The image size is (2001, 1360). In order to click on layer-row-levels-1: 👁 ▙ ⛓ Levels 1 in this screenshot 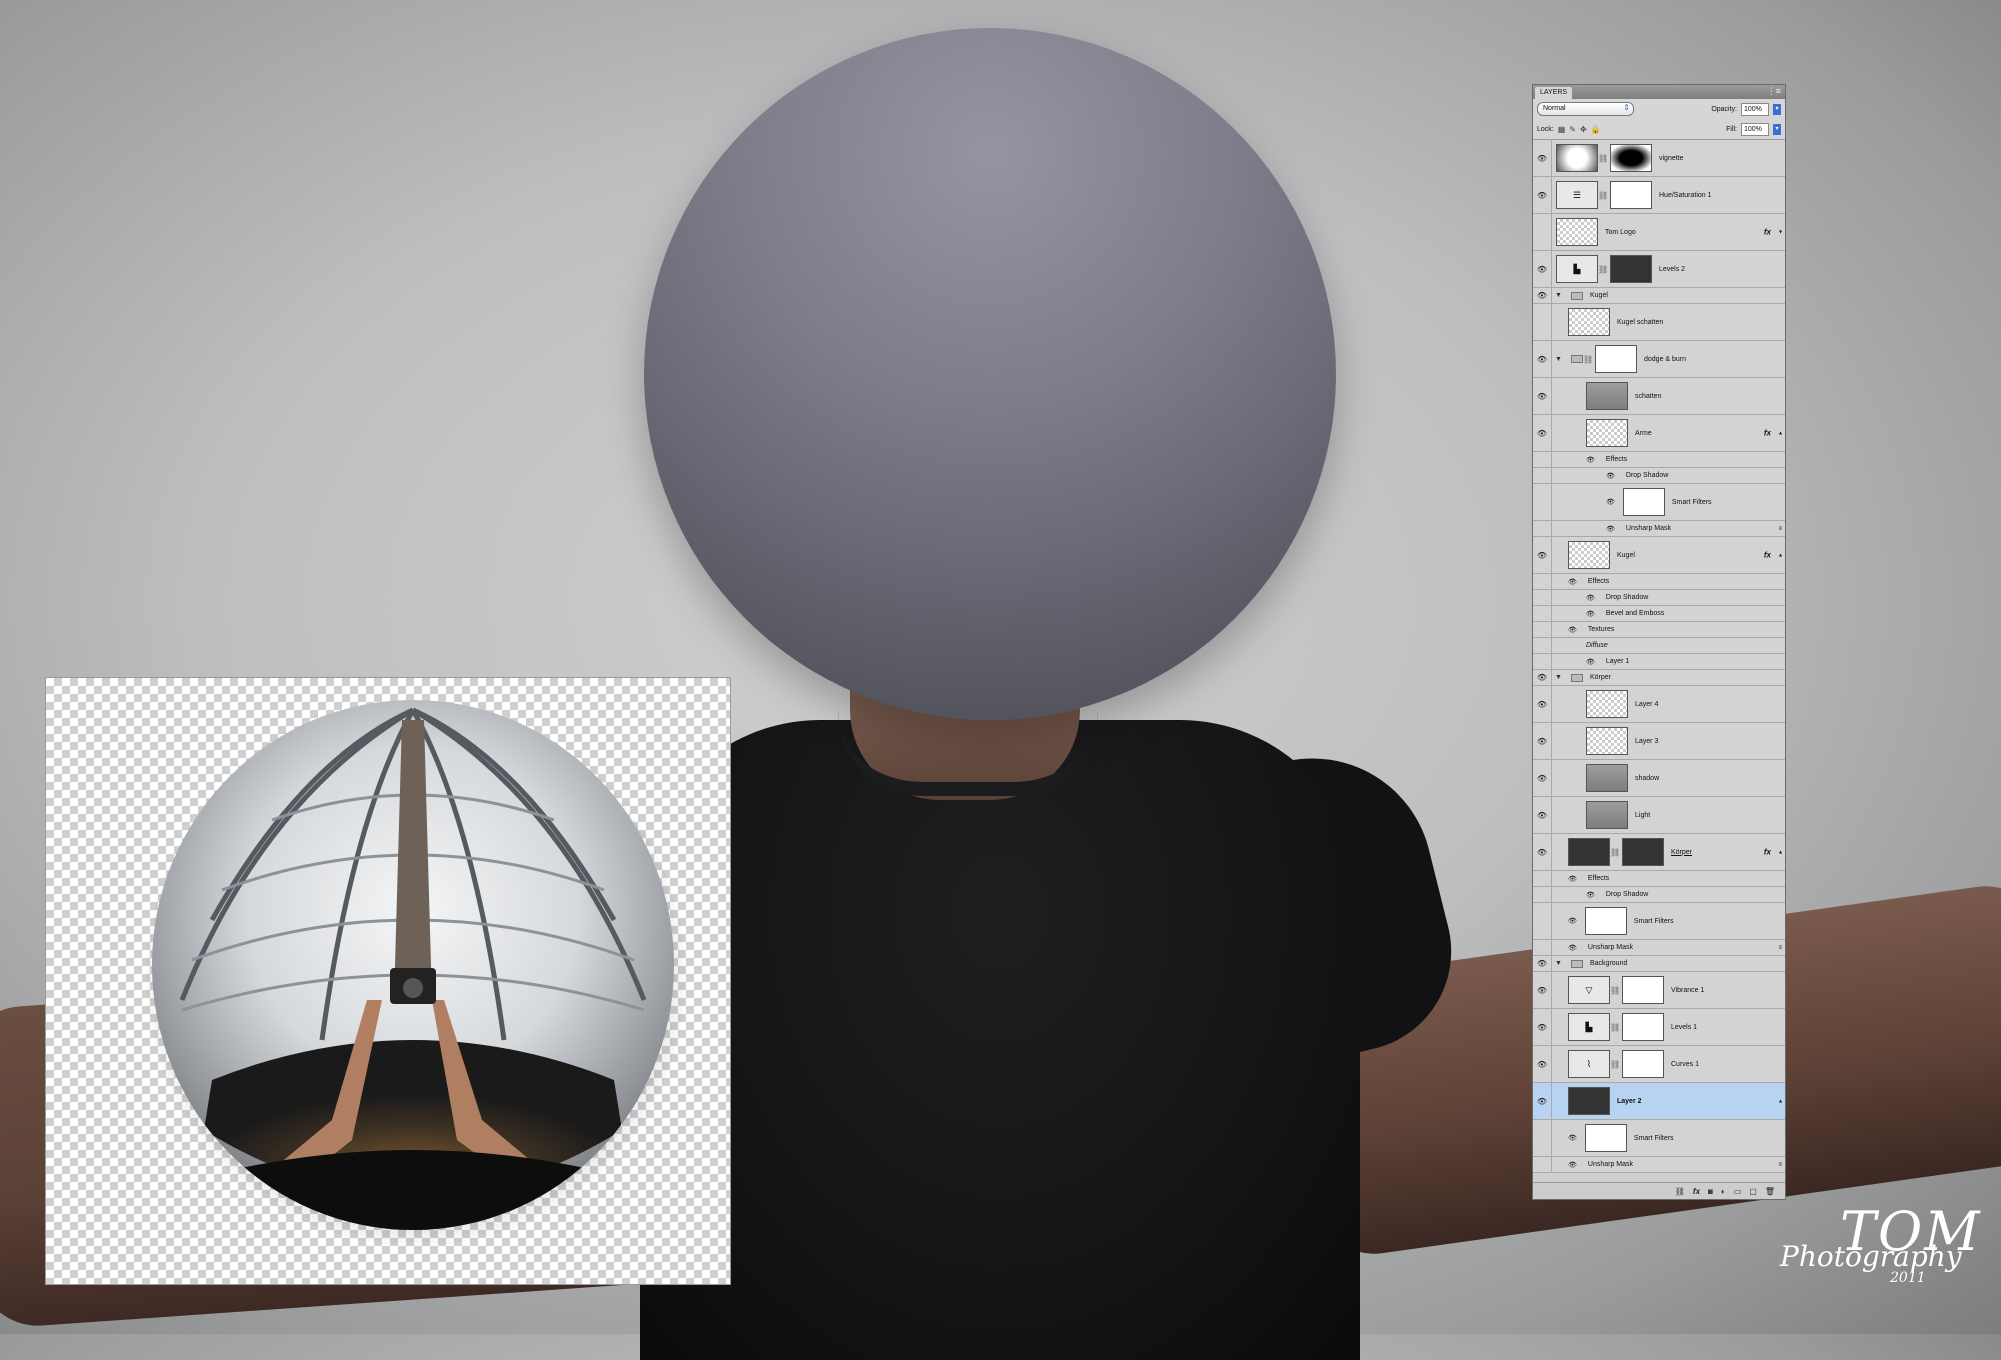, I will do `click(1659, 1027)`.